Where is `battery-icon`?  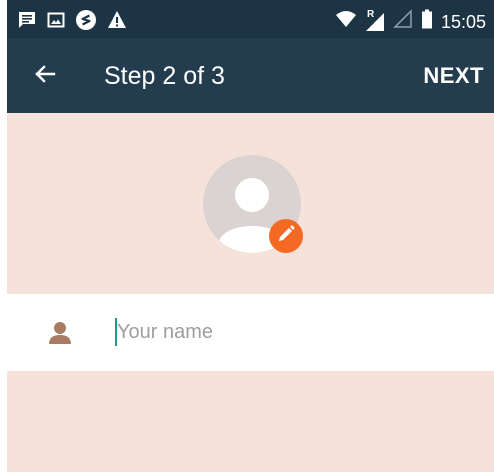 battery-icon is located at coordinates (427, 21).